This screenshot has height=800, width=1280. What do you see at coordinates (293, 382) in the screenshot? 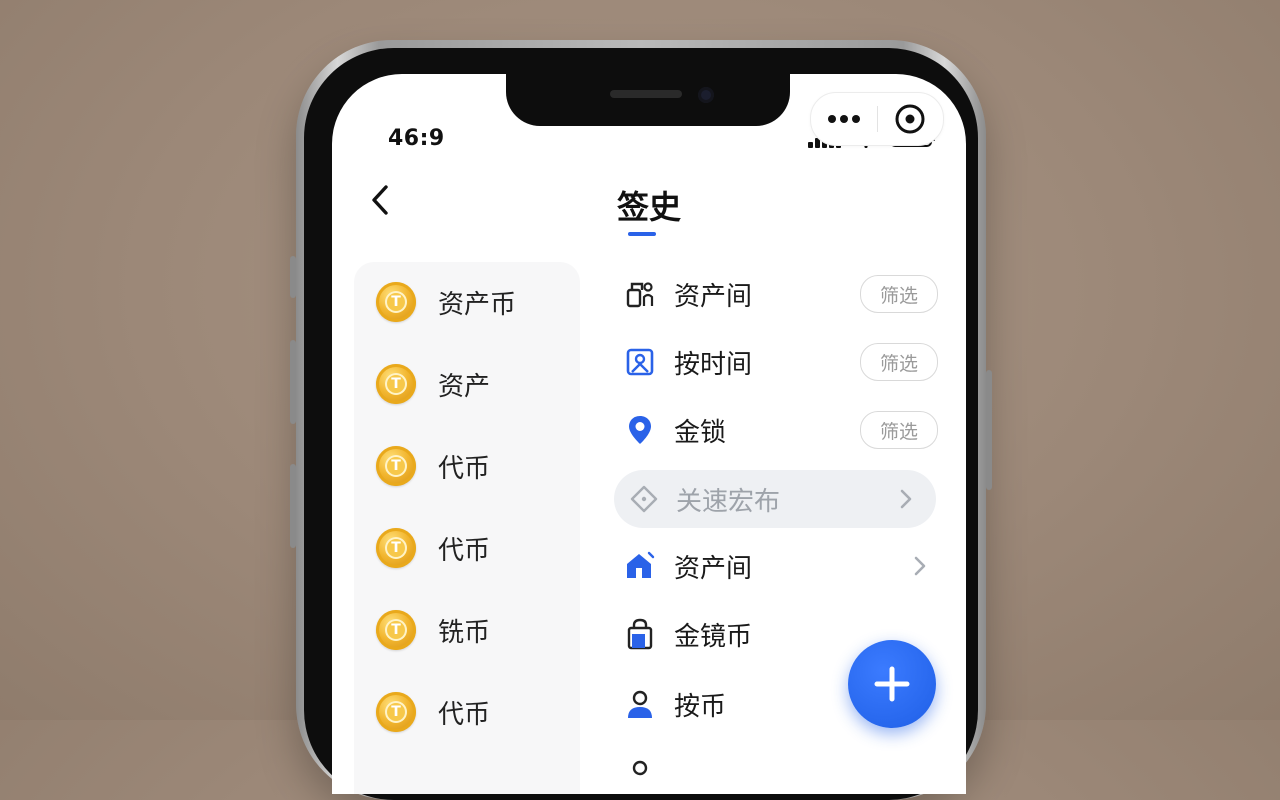
I see `volume-up-button` at bounding box center [293, 382].